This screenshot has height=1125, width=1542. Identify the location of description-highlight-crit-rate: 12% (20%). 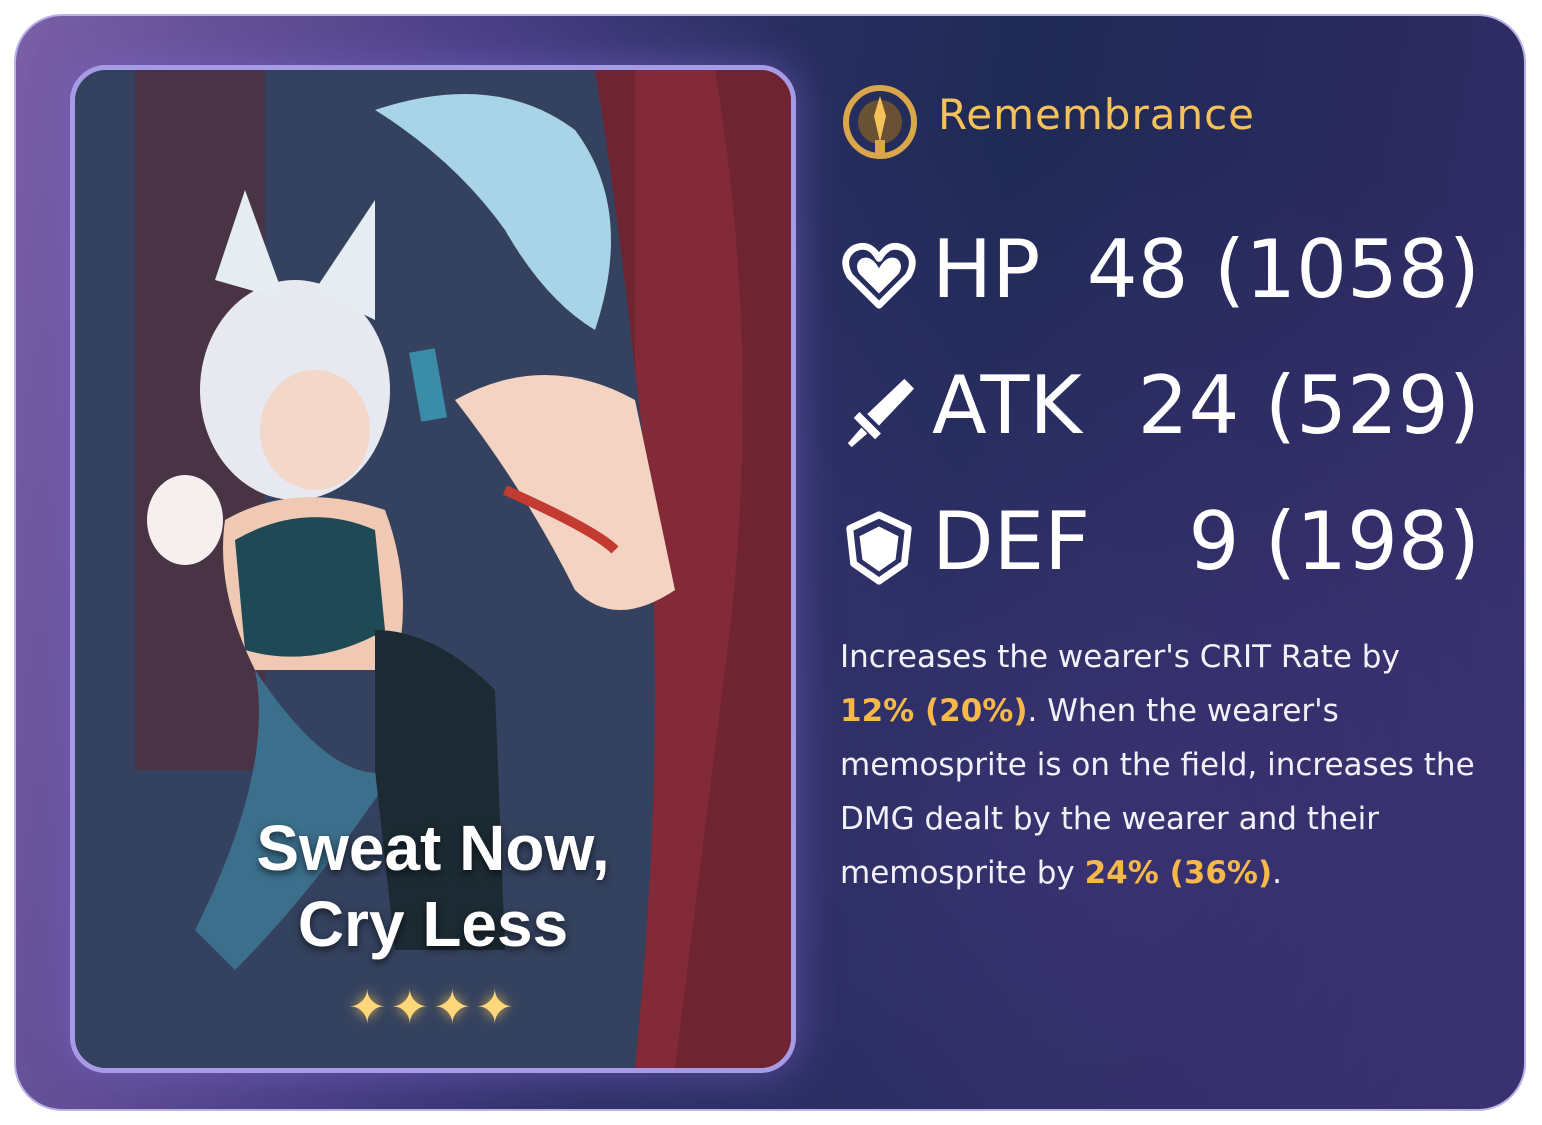
(934, 711).